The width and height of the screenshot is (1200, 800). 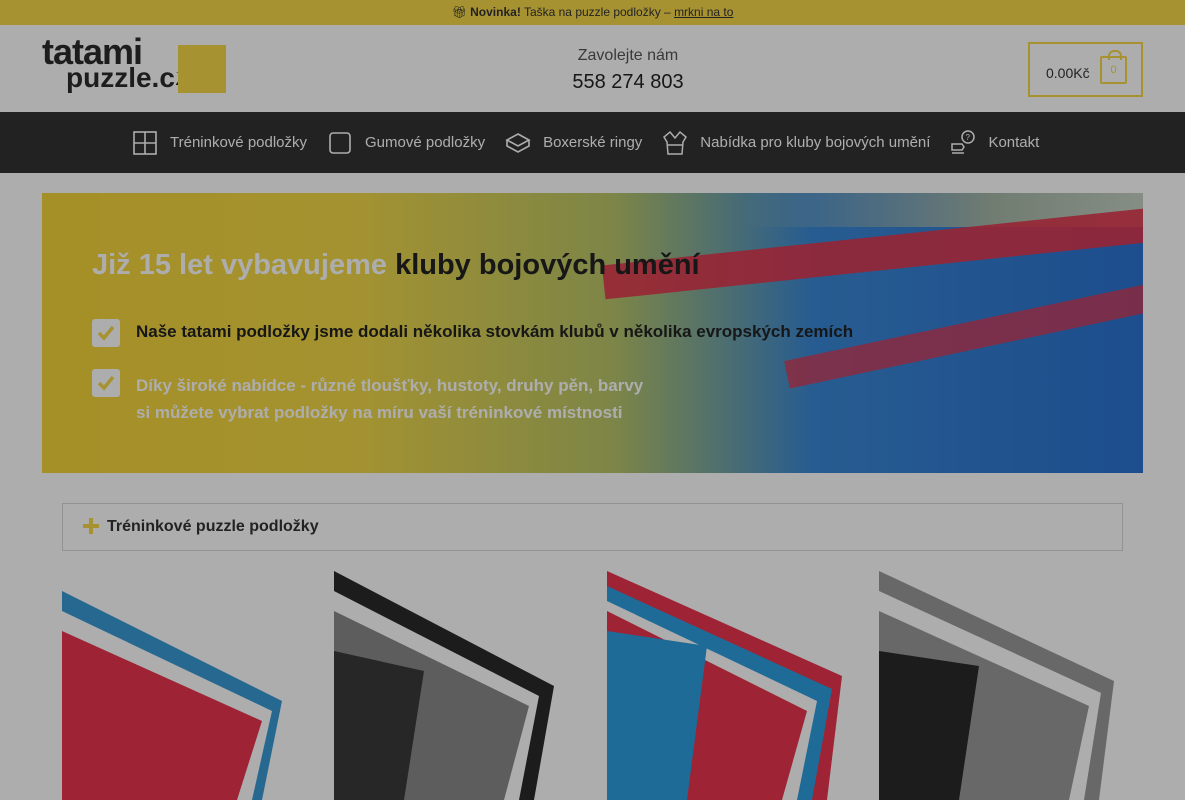 What do you see at coordinates (628, 82) in the screenshot?
I see `phone-number: 558 274 803` at bounding box center [628, 82].